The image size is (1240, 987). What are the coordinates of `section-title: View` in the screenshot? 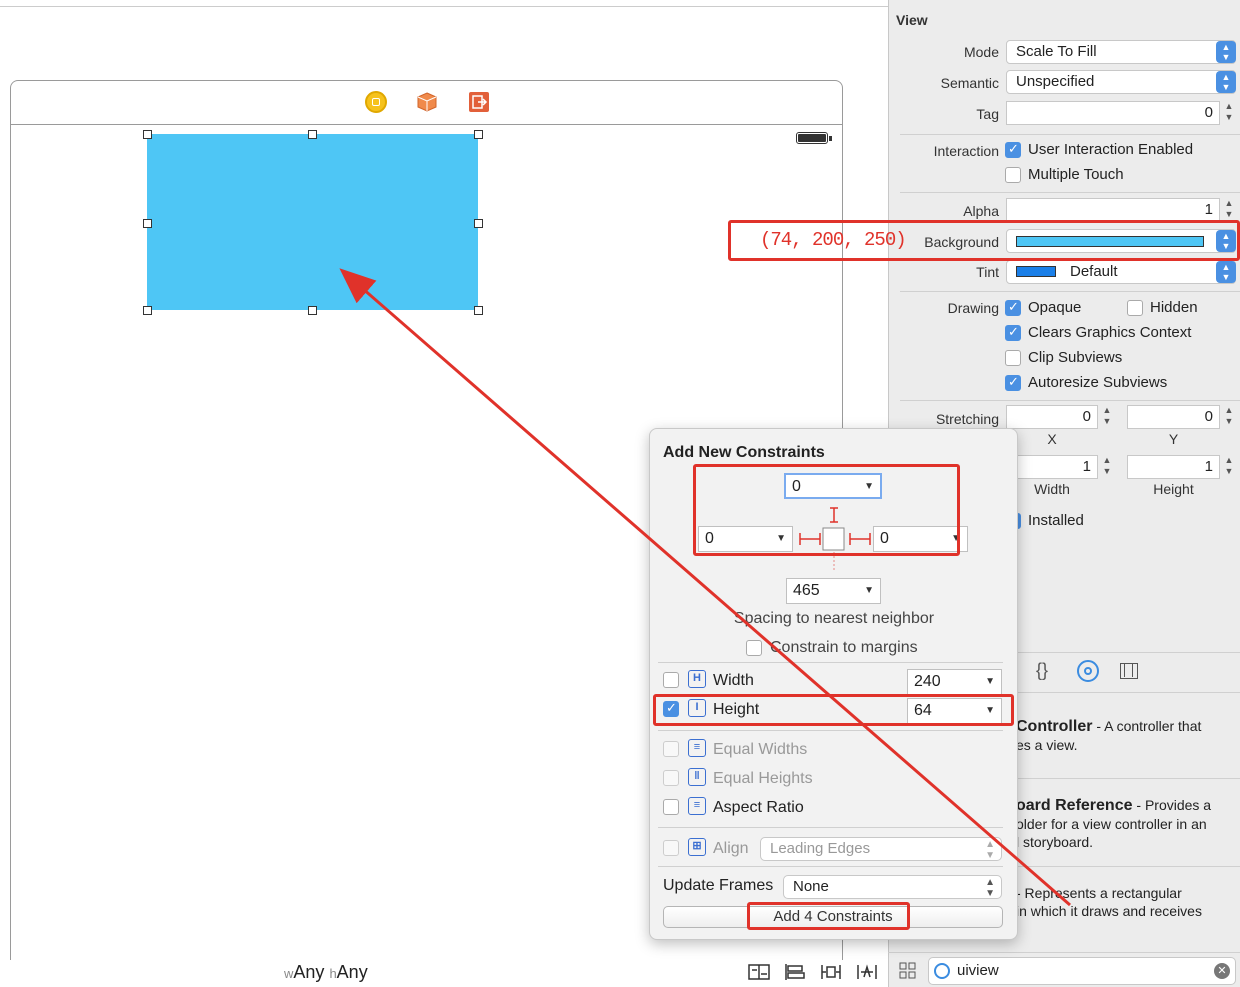 It's located at (912, 20).